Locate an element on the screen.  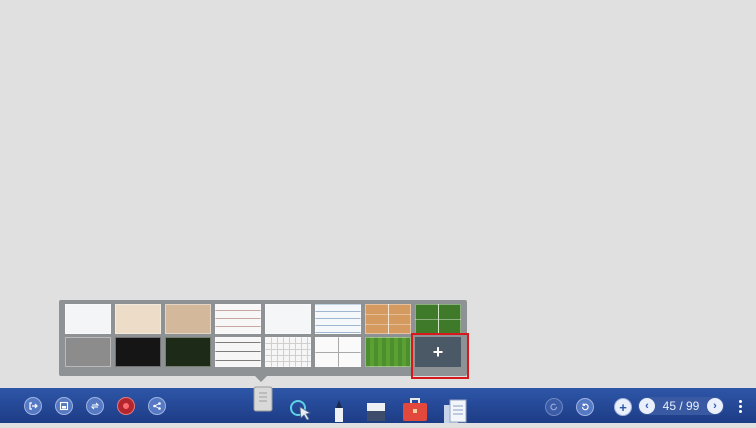
select-icon is located at coordinates (301, 409).